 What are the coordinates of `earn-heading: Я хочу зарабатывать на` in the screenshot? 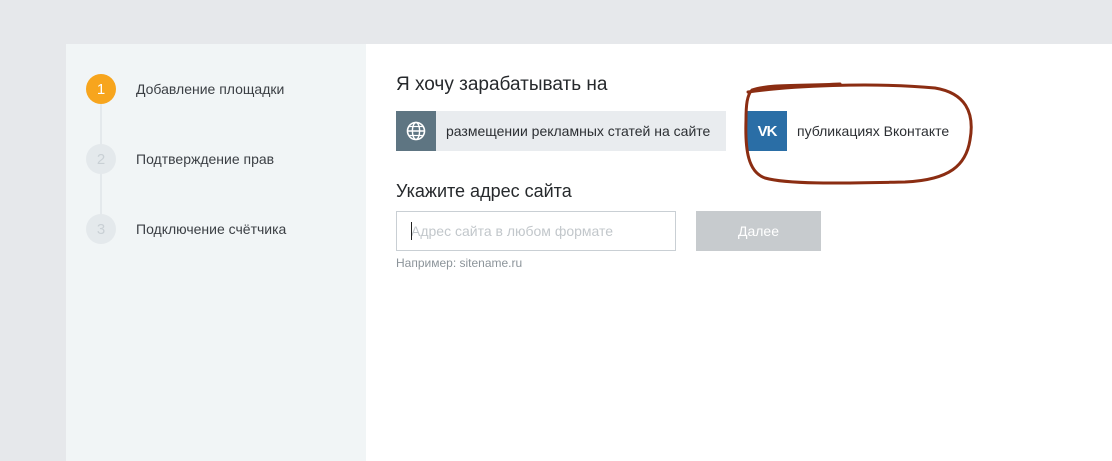 It's located at (502, 84).